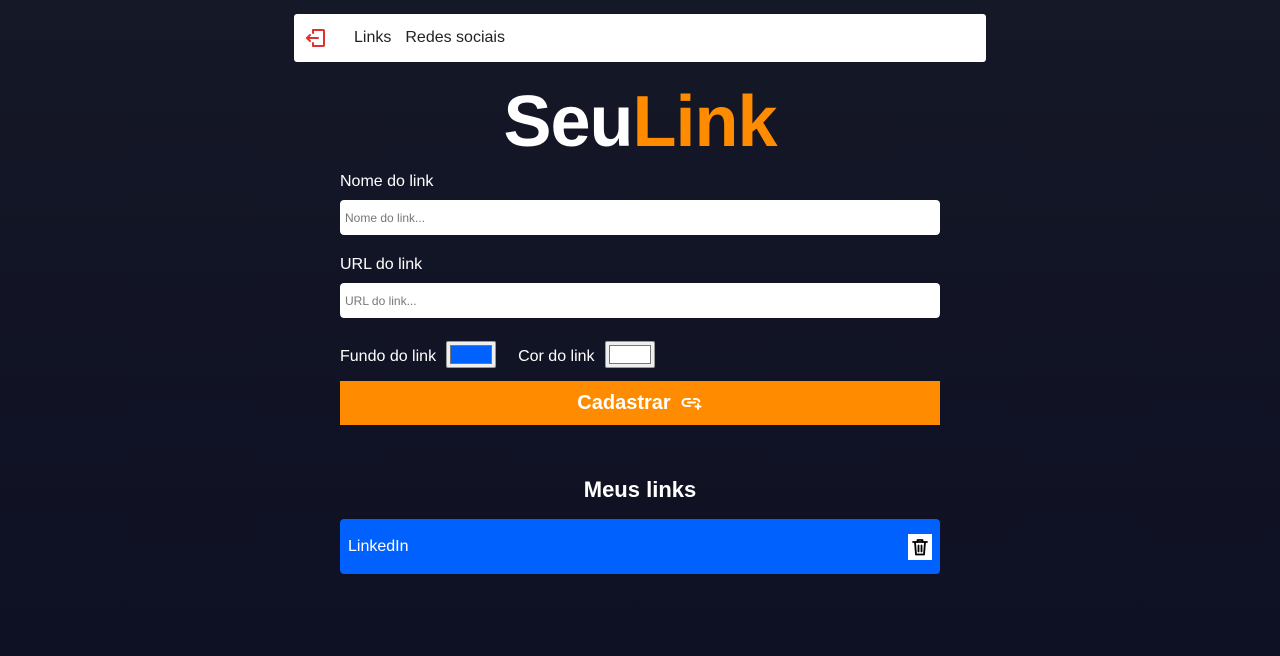  What do you see at coordinates (640, 546) in the screenshot?
I see `link-item: LinkedIn` at bounding box center [640, 546].